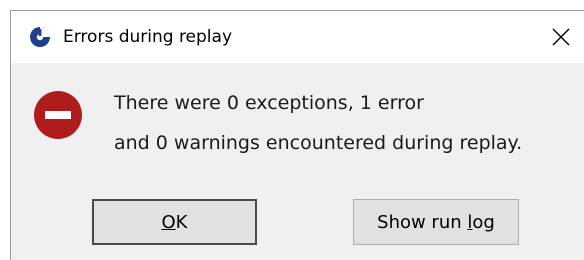 This screenshot has height=260, width=584. What do you see at coordinates (148, 37) in the screenshot?
I see `dialog-title: Errors during replay` at bounding box center [148, 37].